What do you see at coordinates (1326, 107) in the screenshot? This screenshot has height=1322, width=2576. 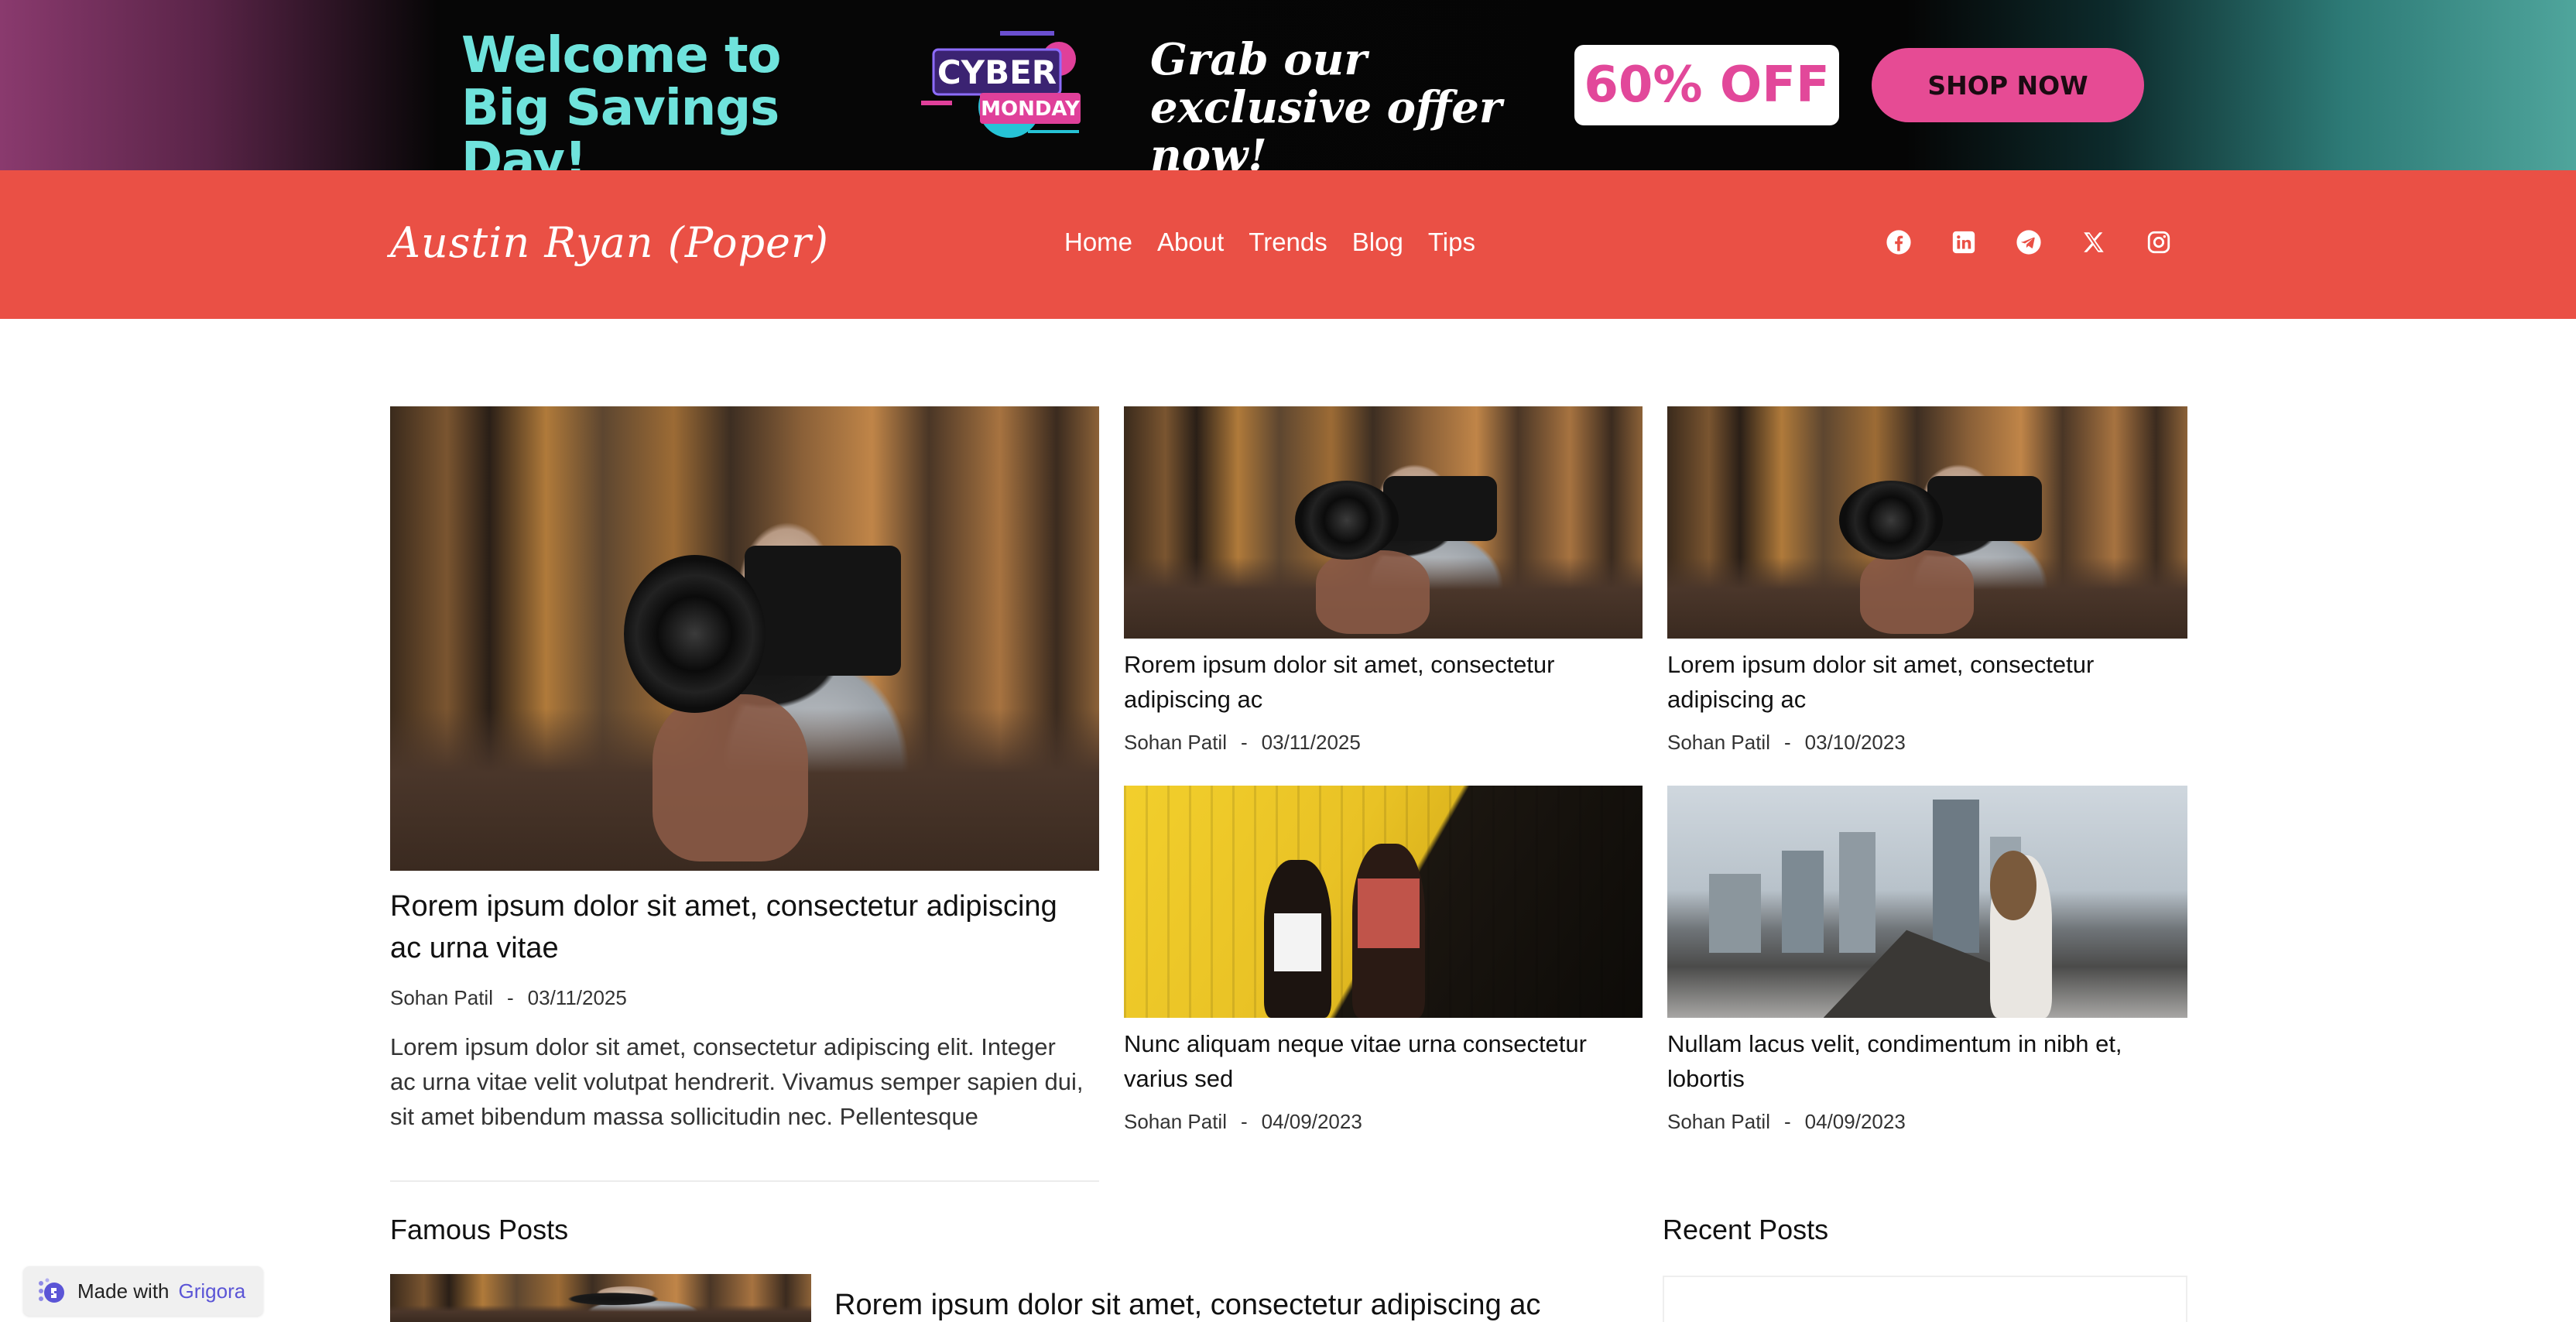 I see `promo-offer-text: Grab our exclusive offer now!` at bounding box center [1326, 107].